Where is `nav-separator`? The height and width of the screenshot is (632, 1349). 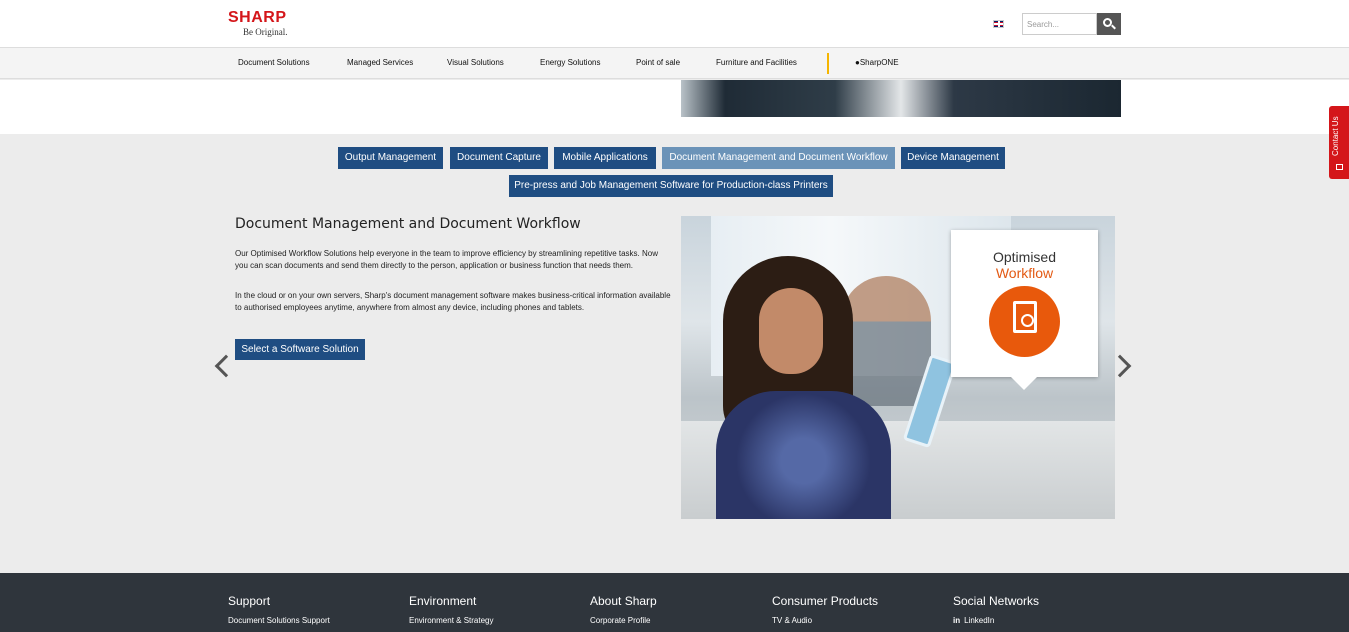 nav-separator is located at coordinates (828, 63).